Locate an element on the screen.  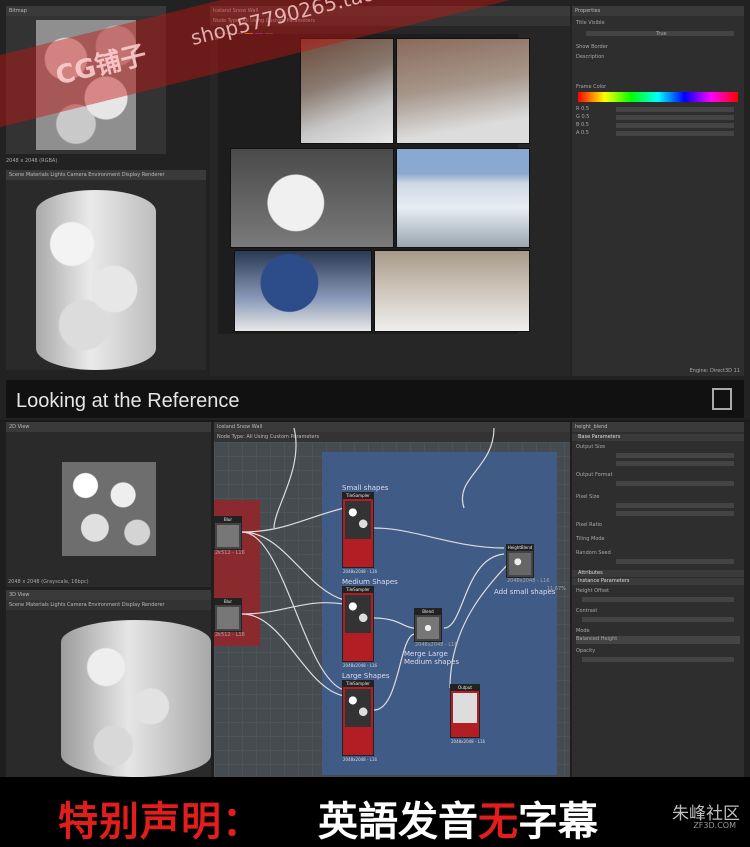
prop-true-field: True is located at coordinates (658, 34).